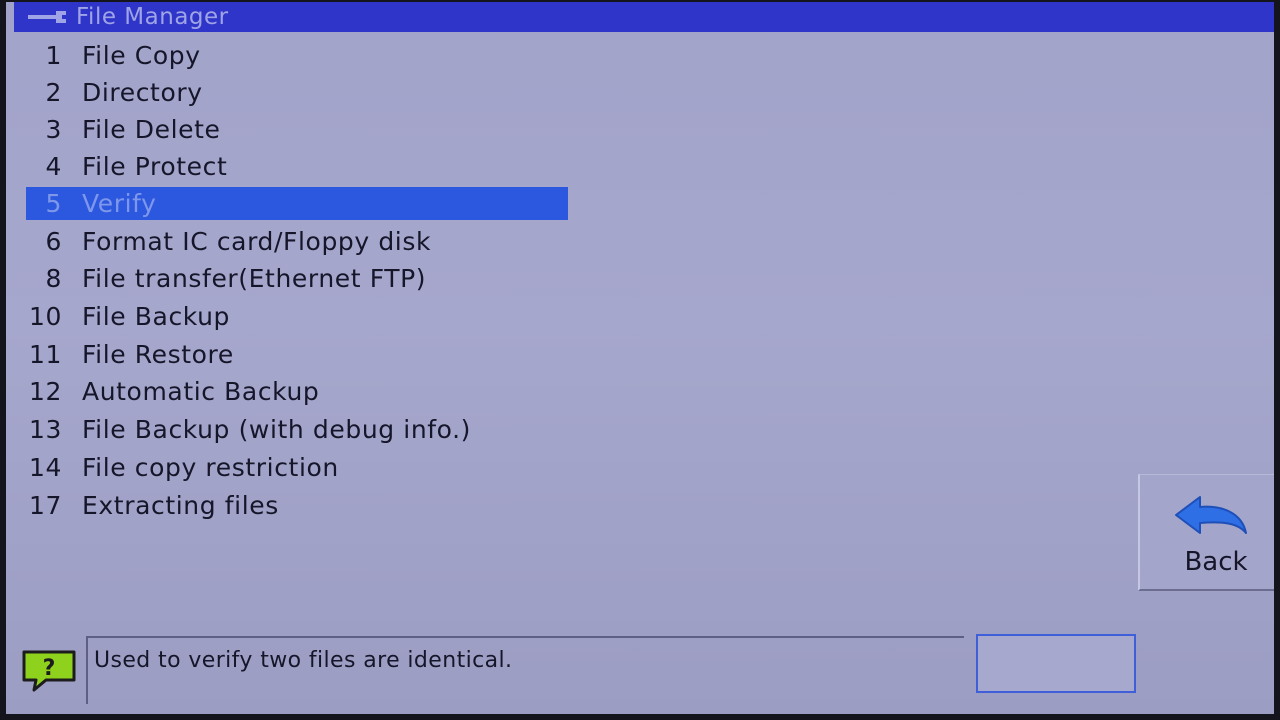 The image size is (1280, 720). I want to click on menu-item-file-restore: 11 File Restore, so click(297, 354).